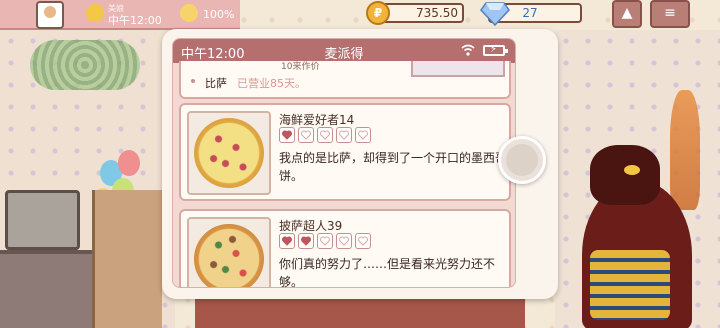 The height and width of the screenshot is (328, 720). What do you see at coordinates (95, 13) in the screenshot?
I see `sun-icon` at bounding box center [95, 13].